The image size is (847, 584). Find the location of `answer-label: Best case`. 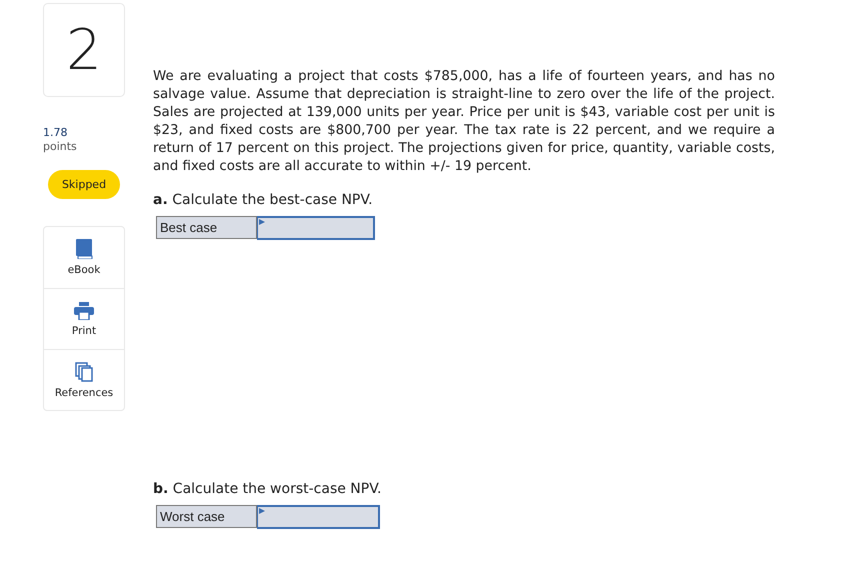

answer-label: Best case is located at coordinates (206, 227).